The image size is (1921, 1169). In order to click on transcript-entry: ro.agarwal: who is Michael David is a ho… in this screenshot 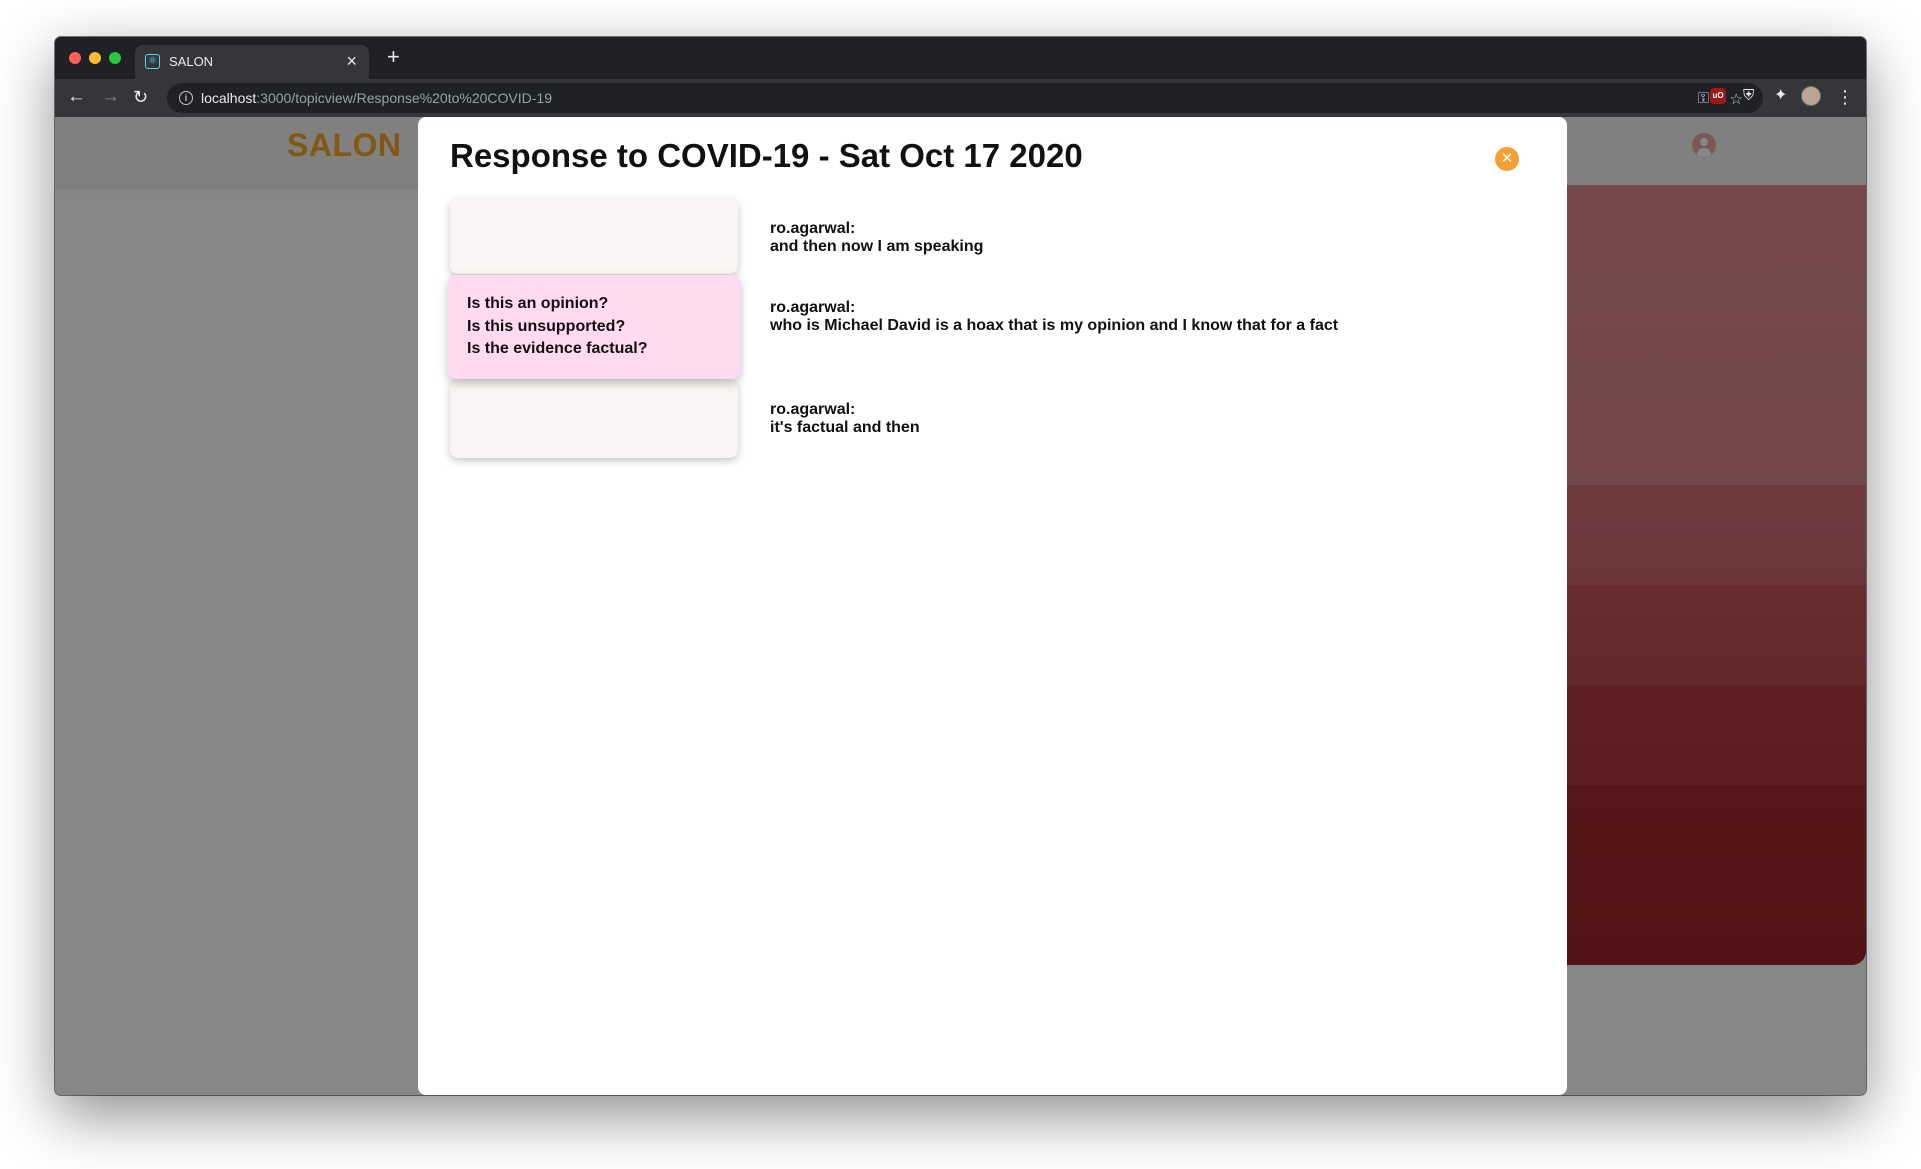, I will do `click(1054, 317)`.